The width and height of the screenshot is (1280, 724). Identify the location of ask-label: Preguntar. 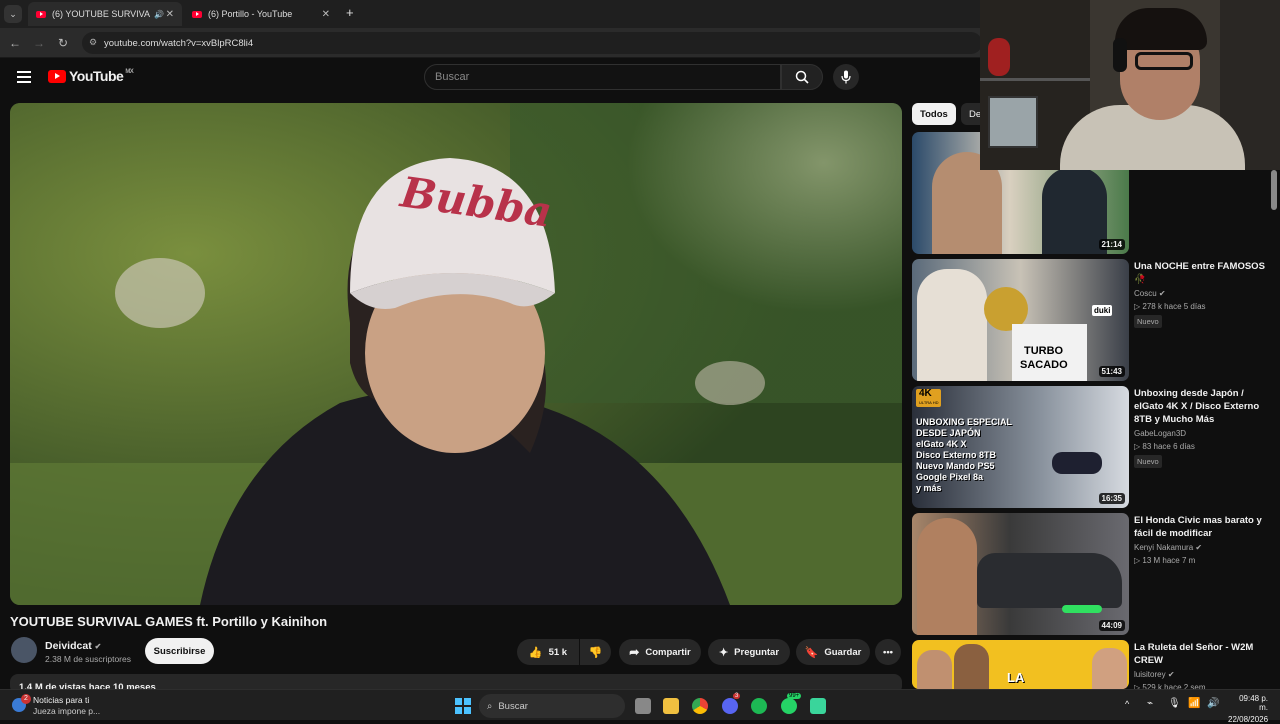
(757, 652).